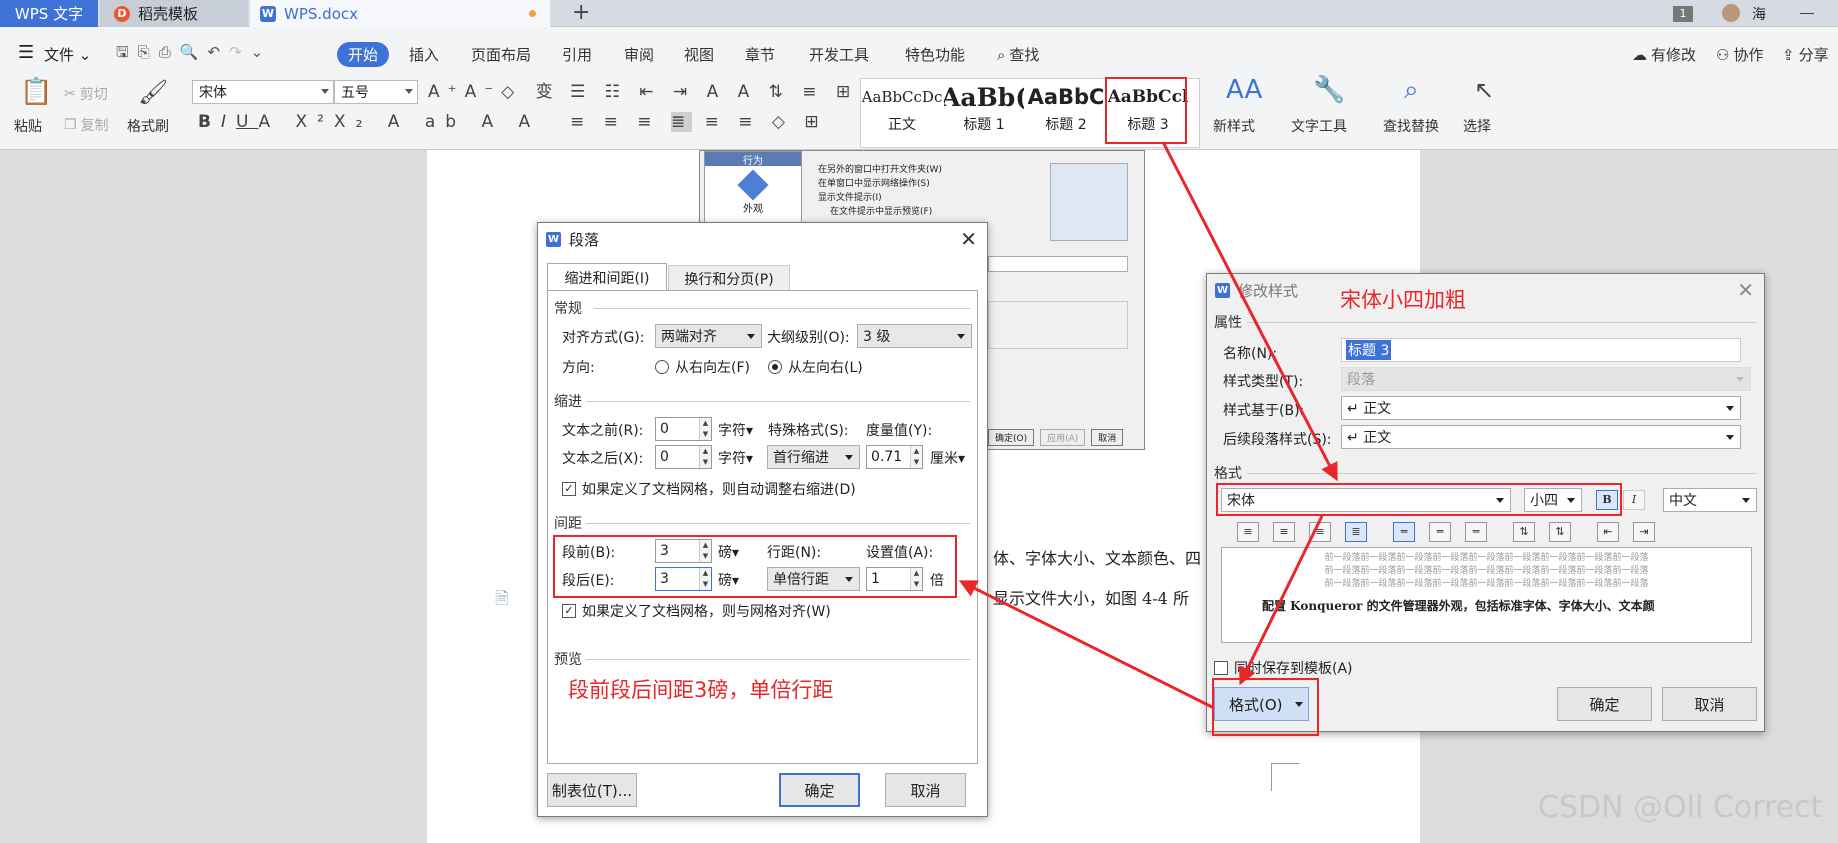 This screenshot has width=1838, height=843. What do you see at coordinates (1086, 645) in the screenshot?
I see `arrow-format-to-paragraph` at bounding box center [1086, 645].